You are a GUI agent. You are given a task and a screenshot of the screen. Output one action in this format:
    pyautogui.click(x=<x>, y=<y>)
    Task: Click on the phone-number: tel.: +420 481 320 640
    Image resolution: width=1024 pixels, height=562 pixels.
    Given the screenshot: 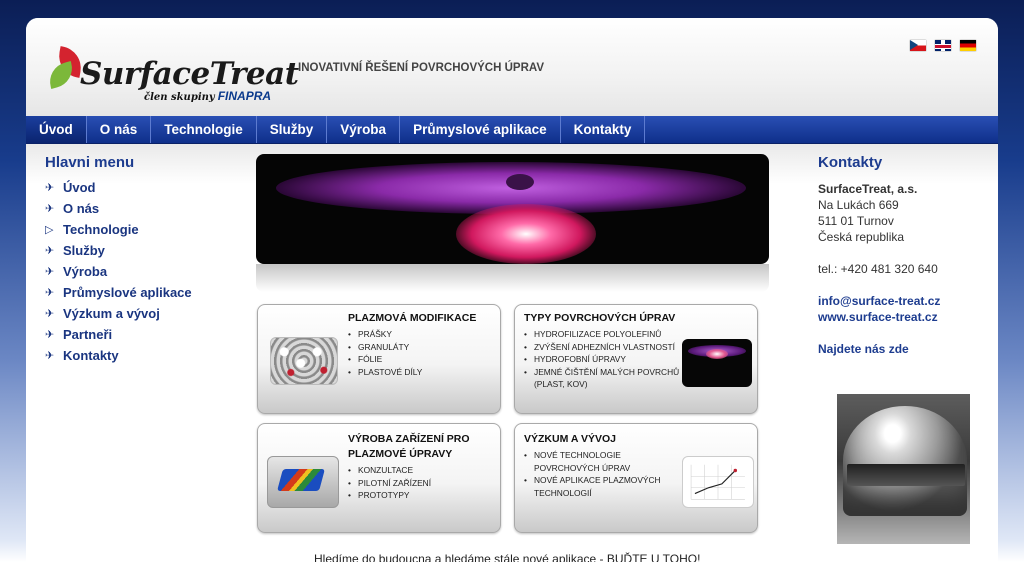 What is the action you would take?
    pyautogui.click(x=878, y=269)
    